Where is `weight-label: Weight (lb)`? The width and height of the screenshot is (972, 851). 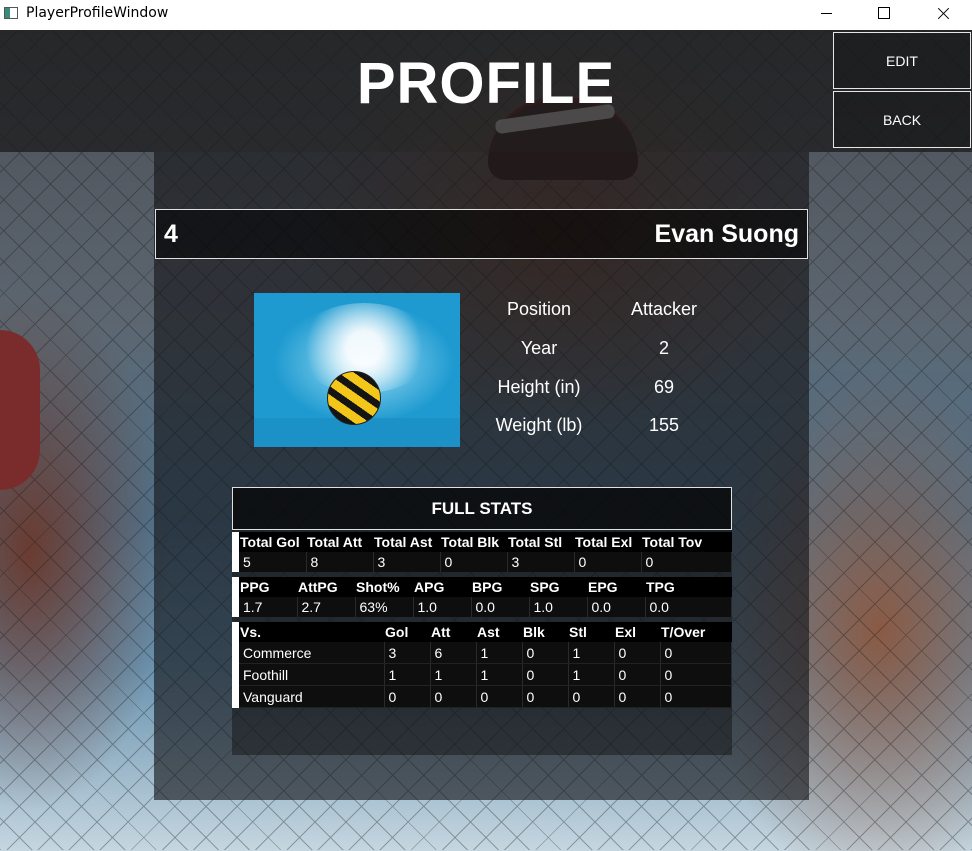
weight-label: Weight (lb) is located at coordinates (539, 425).